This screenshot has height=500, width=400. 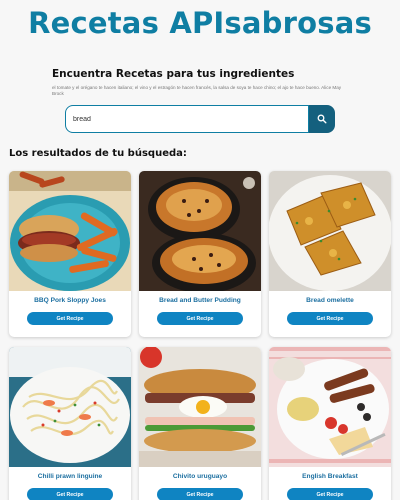 I want to click on recipe-name: Chivito uruguayo, so click(x=200, y=476).